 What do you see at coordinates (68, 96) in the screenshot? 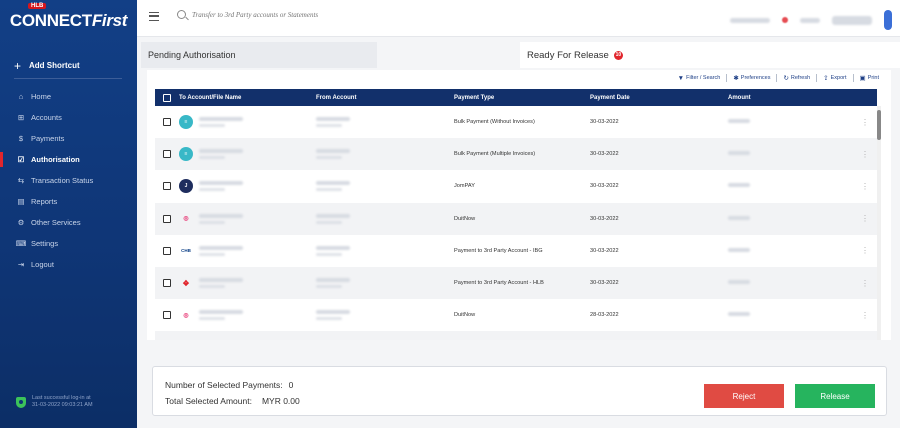
I see `sidebar-item-home: ⌂ Home` at bounding box center [68, 96].